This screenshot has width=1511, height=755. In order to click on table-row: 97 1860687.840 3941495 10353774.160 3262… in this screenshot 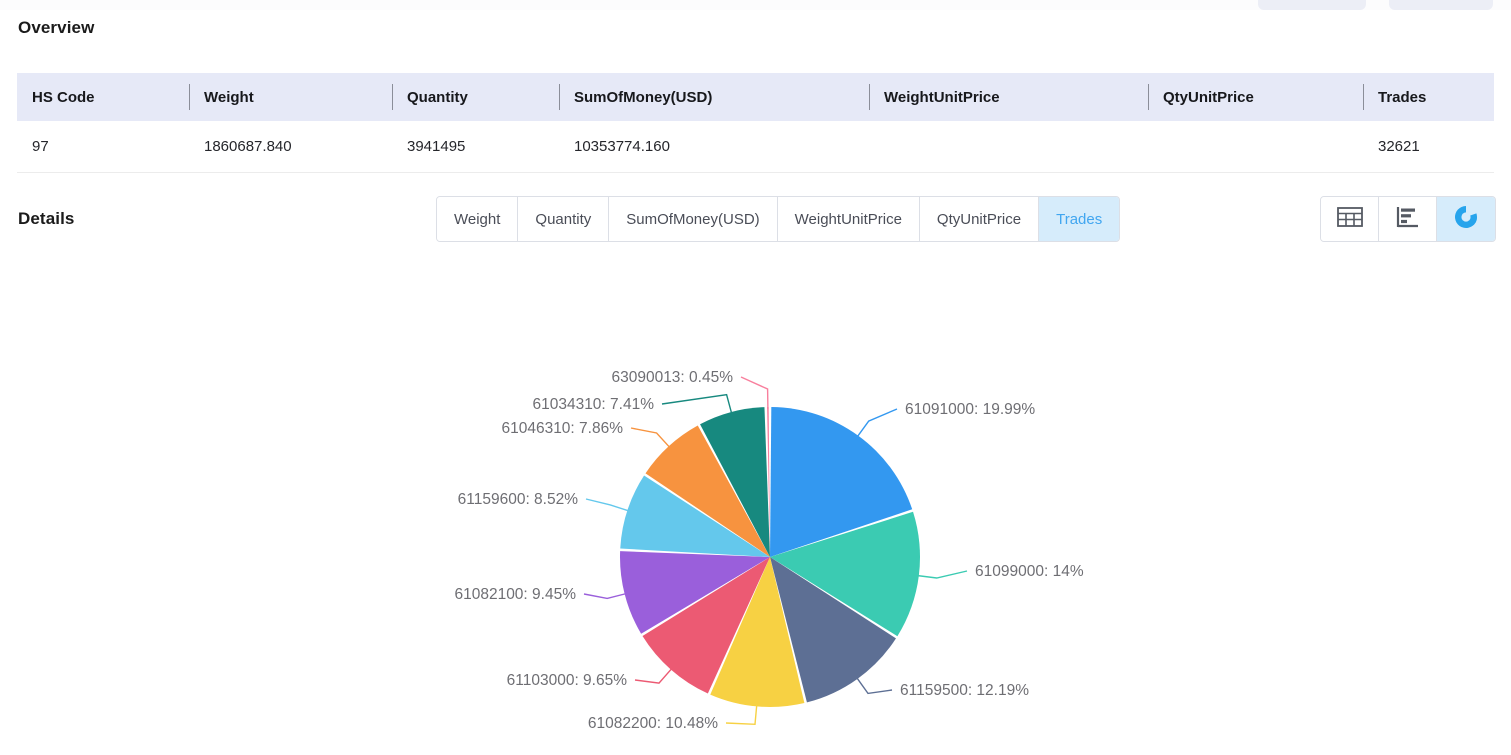, I will do `click(755, 147)`.